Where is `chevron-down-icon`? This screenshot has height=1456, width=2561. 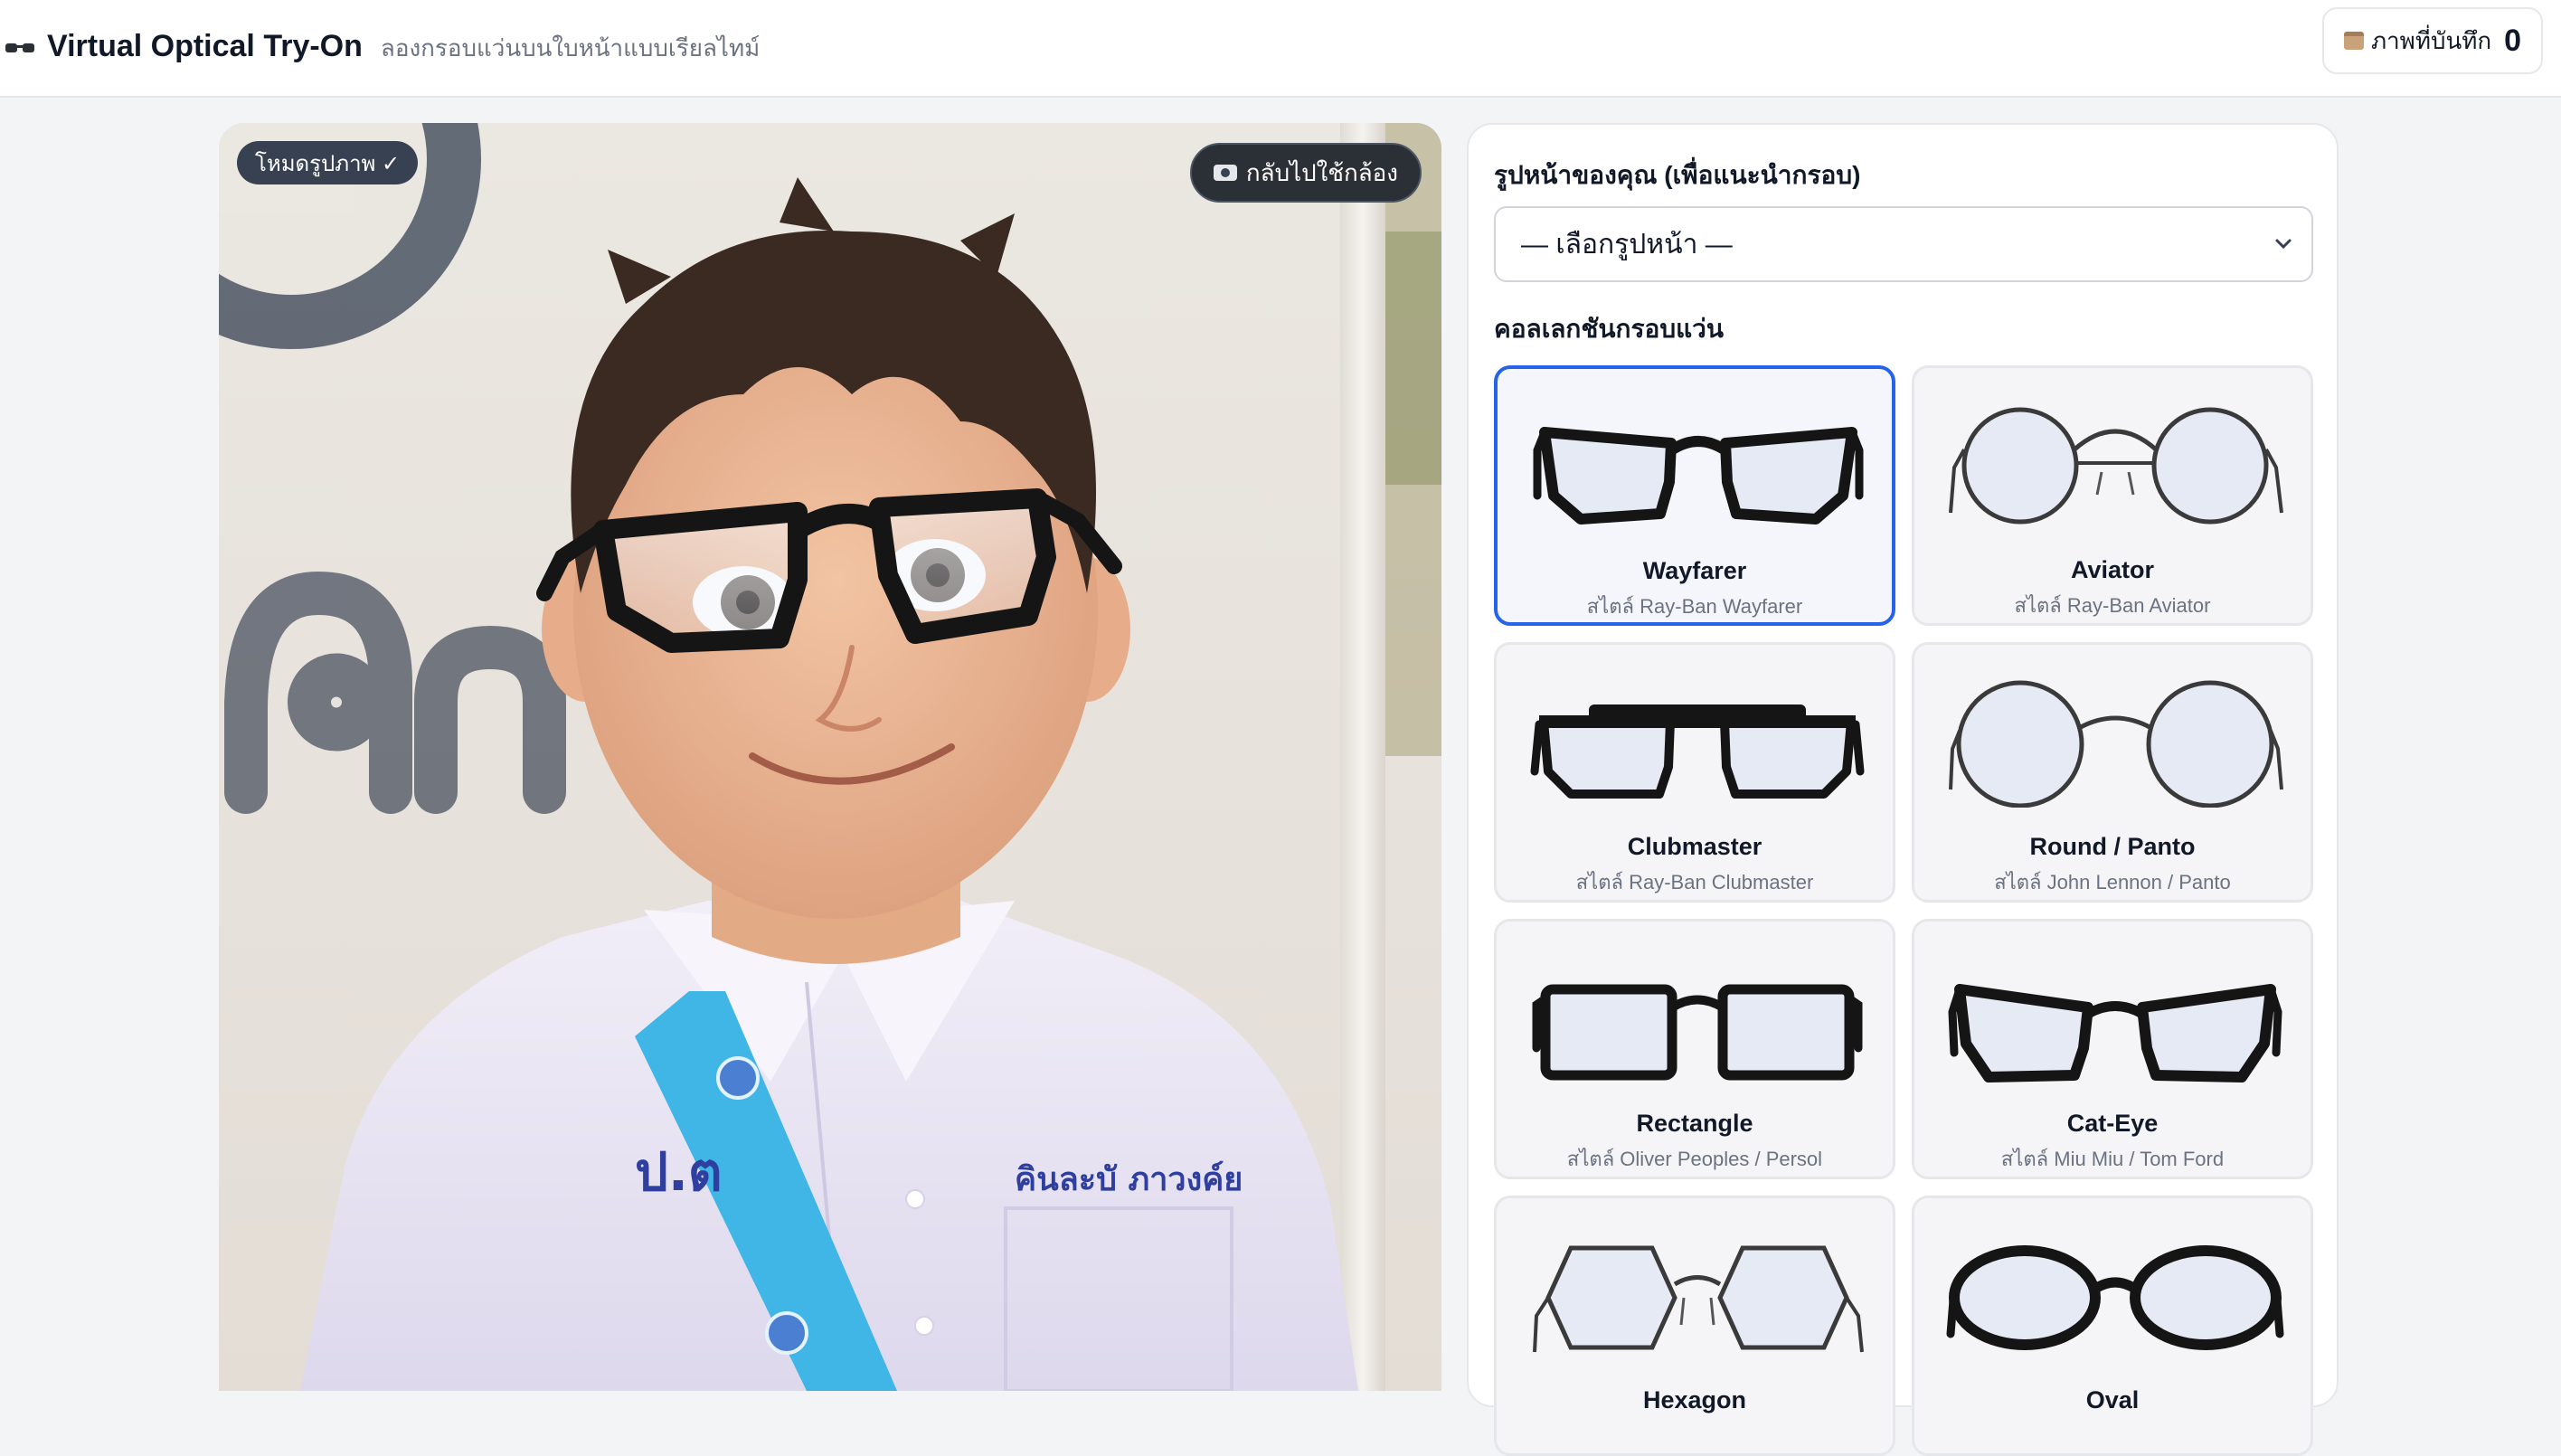 chevron-down-icon is located at coordinates (2283, 245).